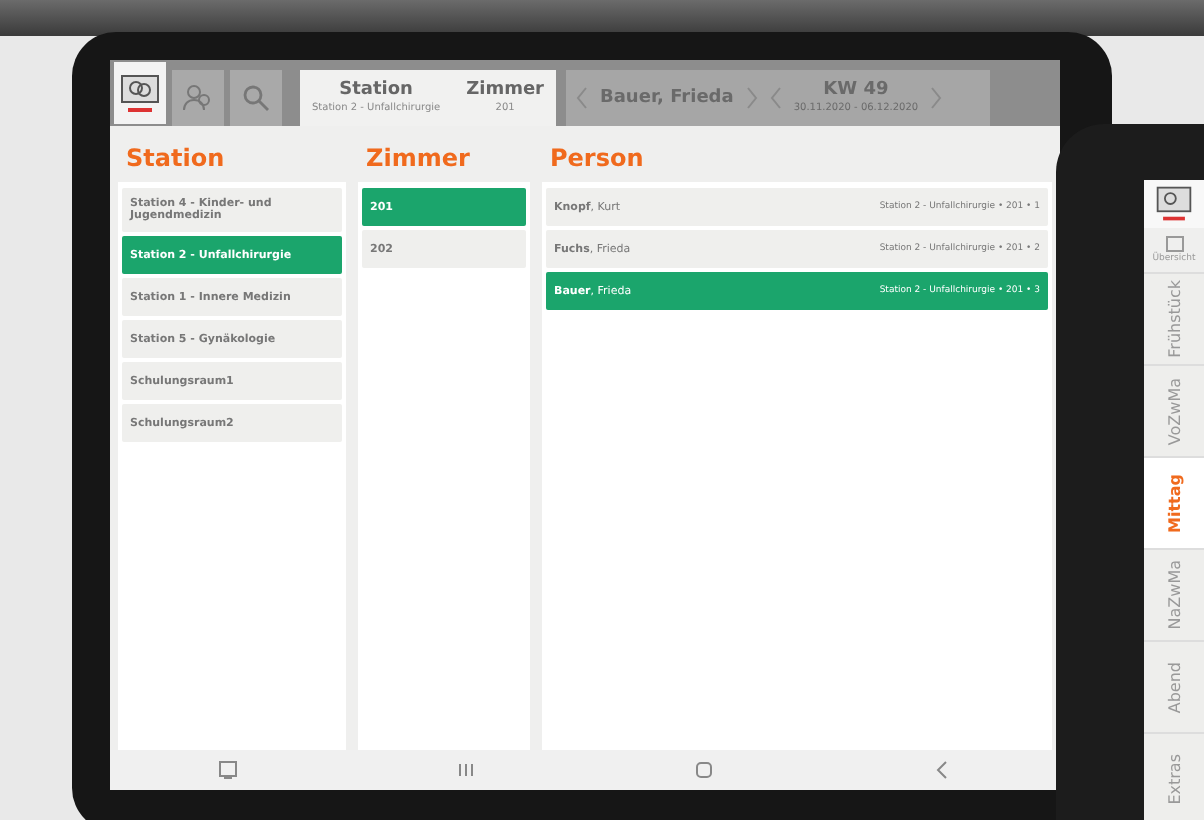 This screenshot has height=820, width=1204. I want to click on people-button, so click(198, 98).